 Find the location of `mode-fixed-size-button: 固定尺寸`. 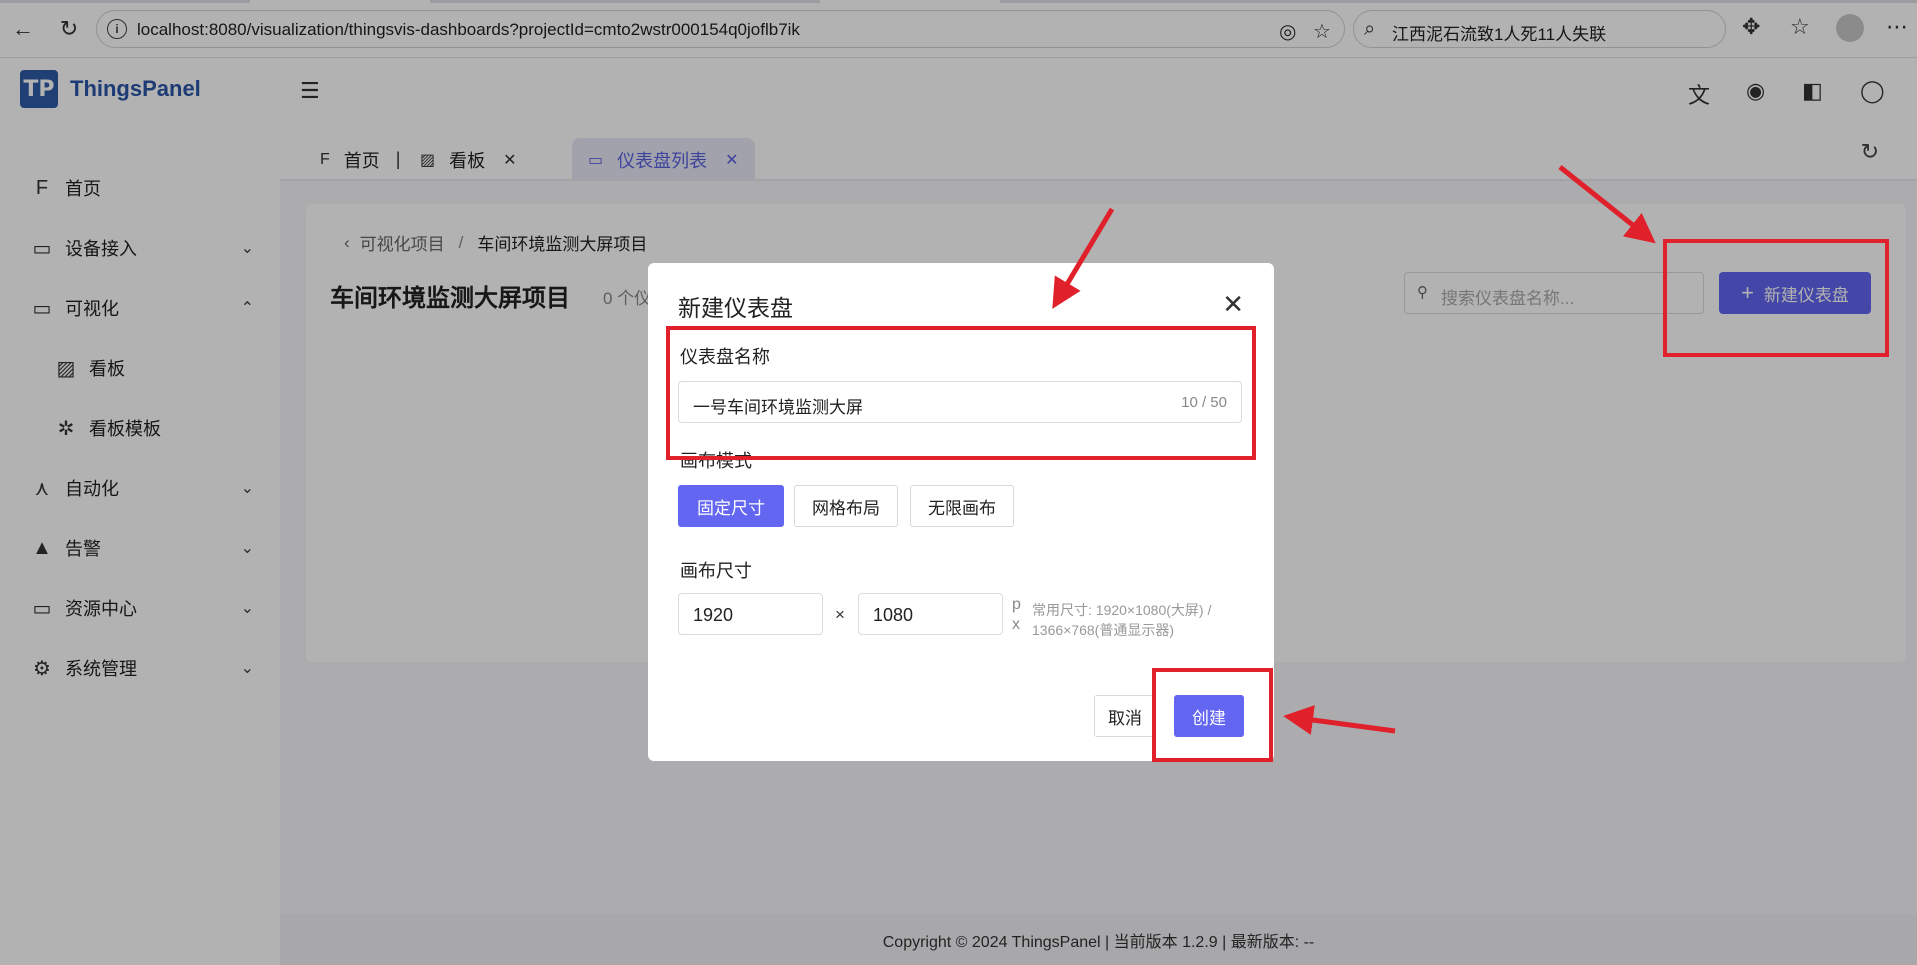

mode-fixed-size-button: 固定尺寸 is located at coordinates (731, 506).